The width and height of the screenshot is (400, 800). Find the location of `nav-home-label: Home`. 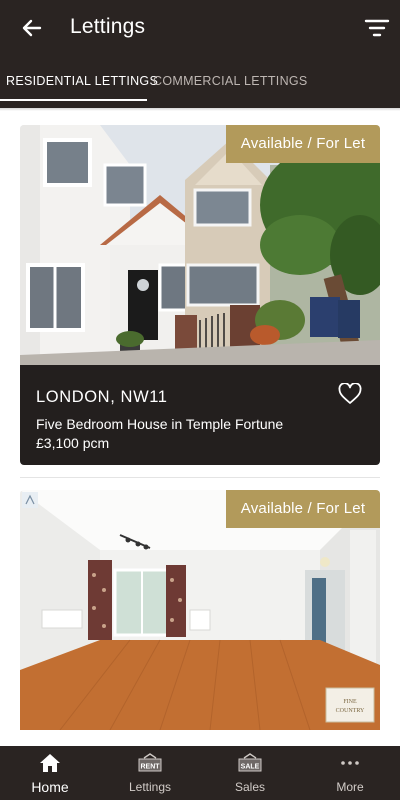

nav-home-label: Home is located at coordinates (50, 787).